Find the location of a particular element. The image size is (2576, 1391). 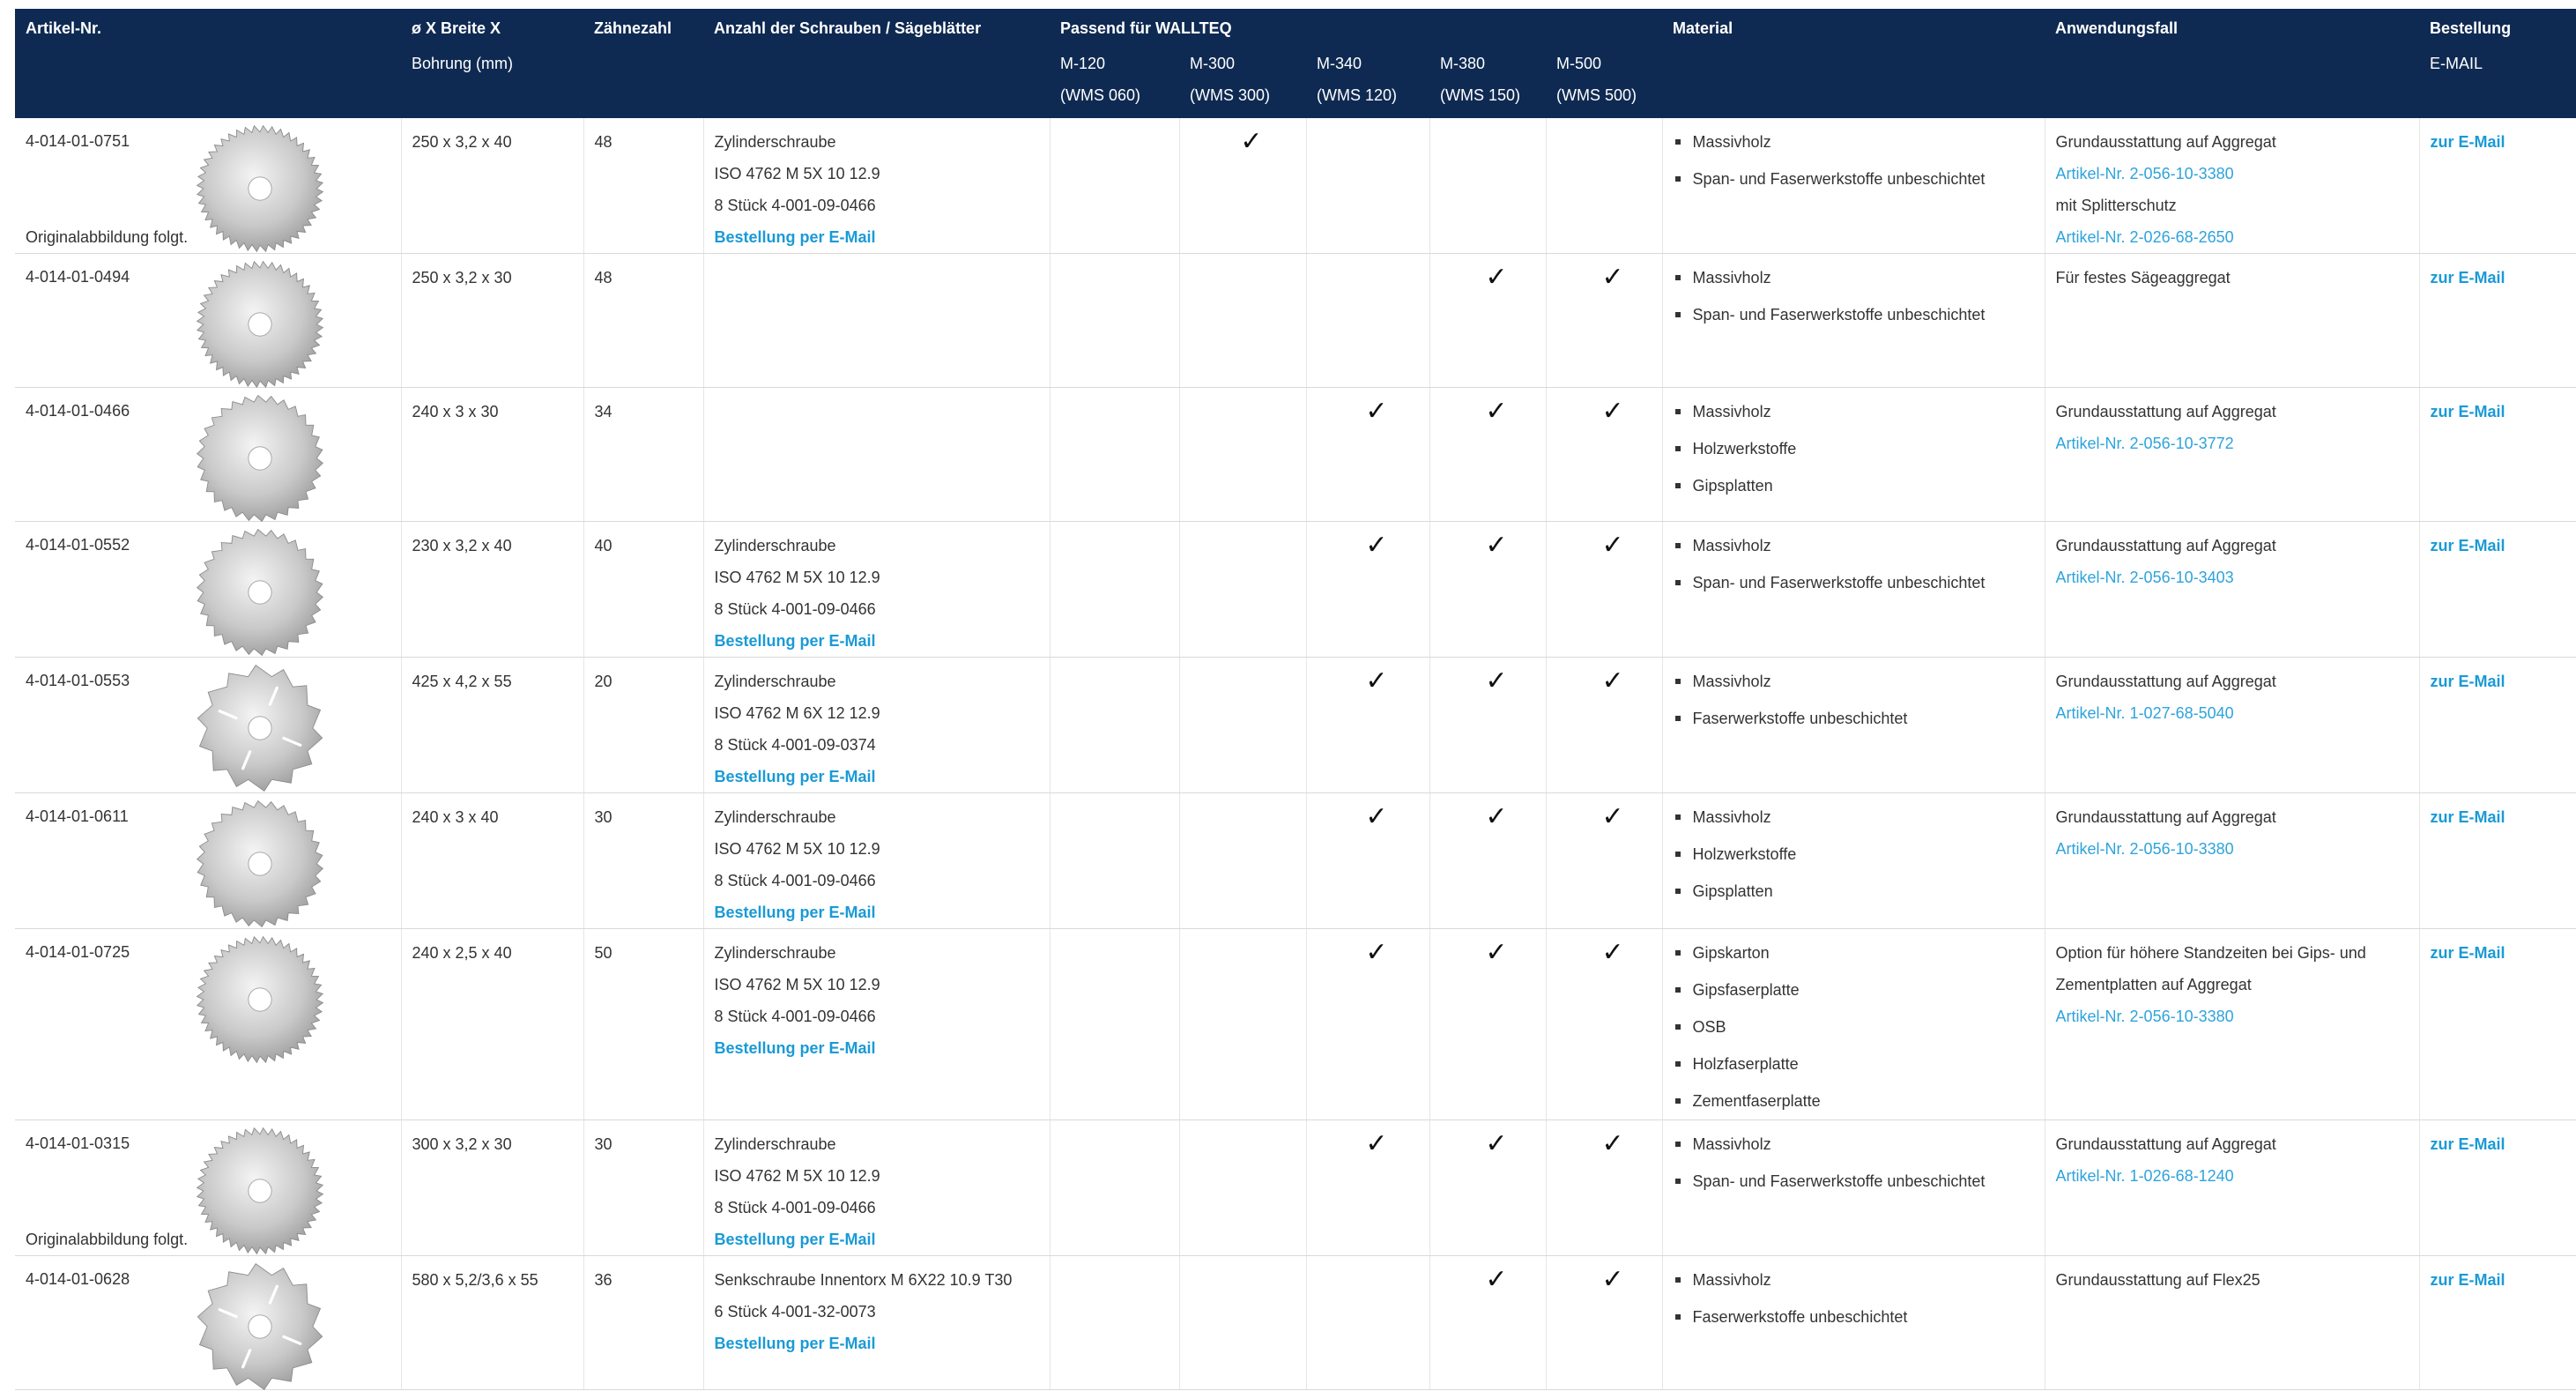

fits-m380-cell: ✓ is located at coordinates (1488, 589).